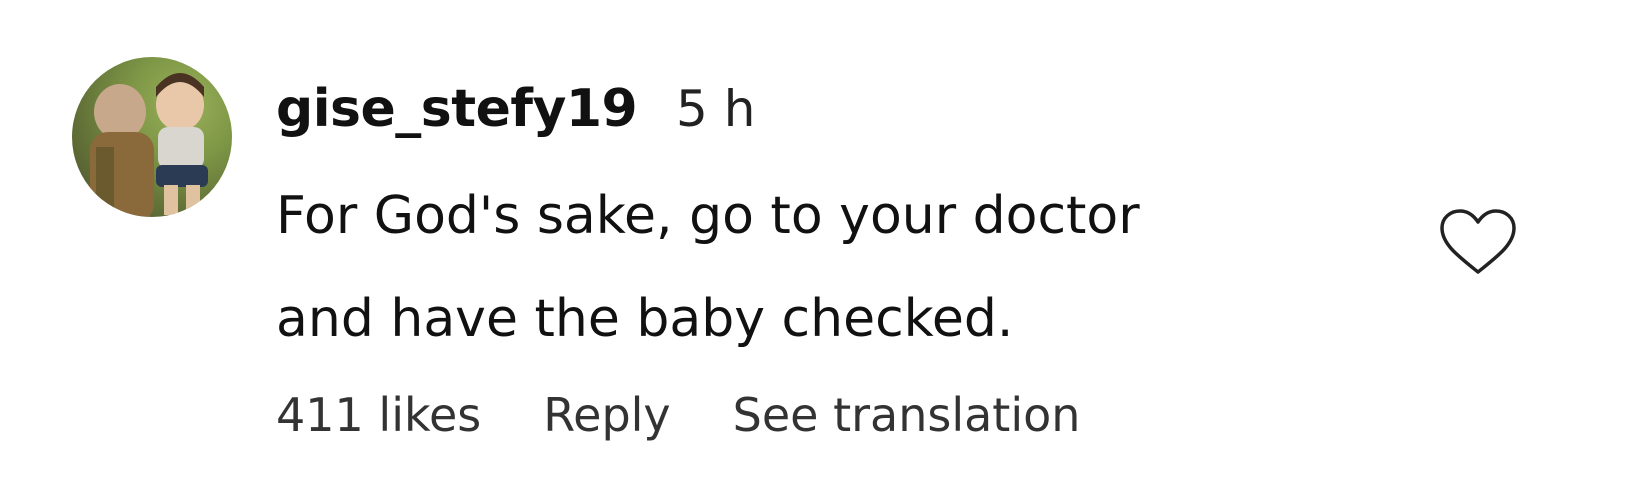  I want to click on like-button, so click(1478, 243).